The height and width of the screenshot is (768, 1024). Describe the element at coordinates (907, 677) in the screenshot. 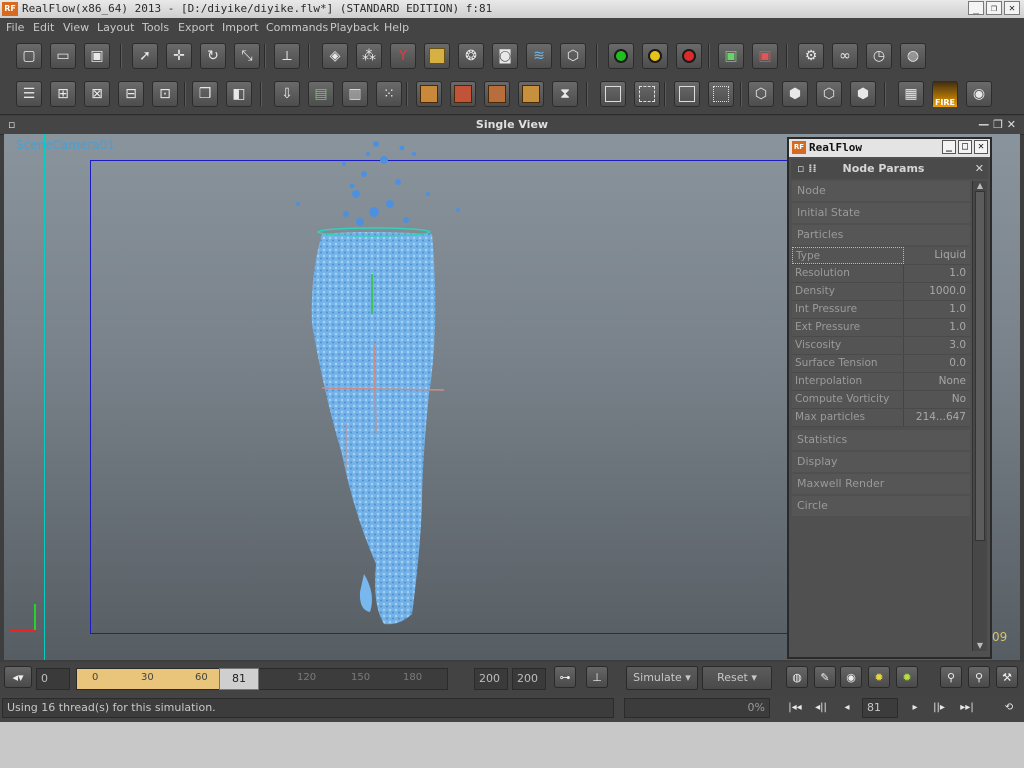

I see `gear-green-icon: ✹` at that location.